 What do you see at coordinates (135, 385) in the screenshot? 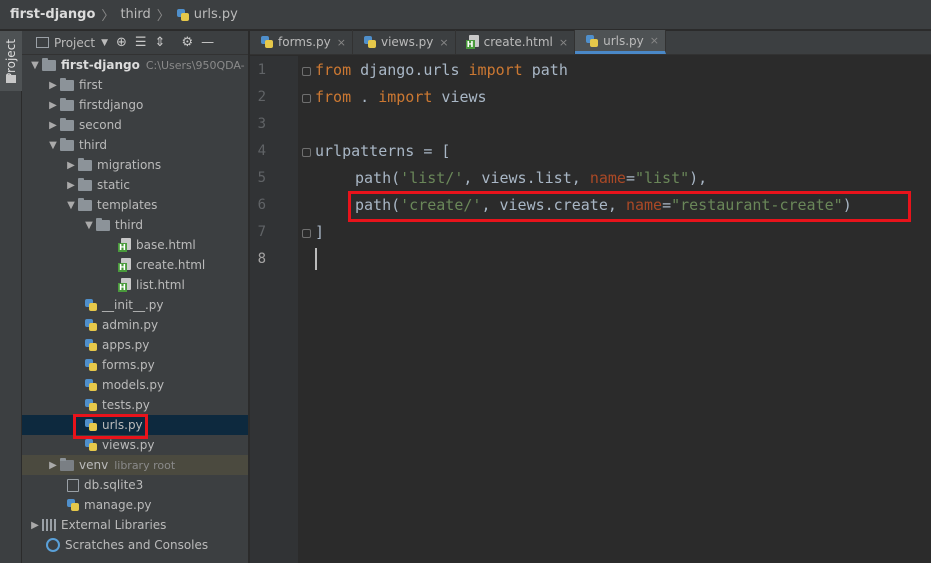
I see `tree-item-models-py: models.py` at bounding box center [135, 385].